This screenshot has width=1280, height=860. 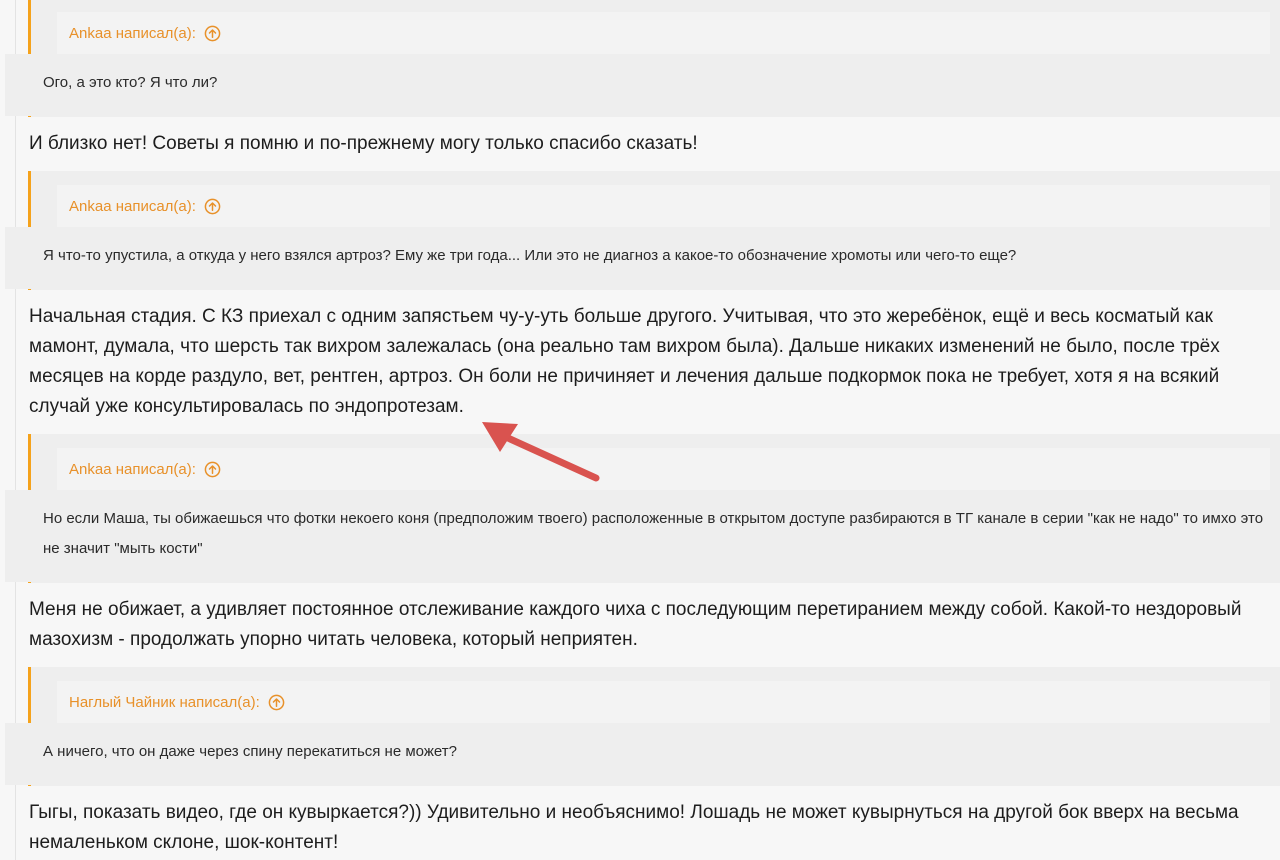 I want to click on quote-header-box: Наглый Чайник написал(а):, so click(x=663, y=702).